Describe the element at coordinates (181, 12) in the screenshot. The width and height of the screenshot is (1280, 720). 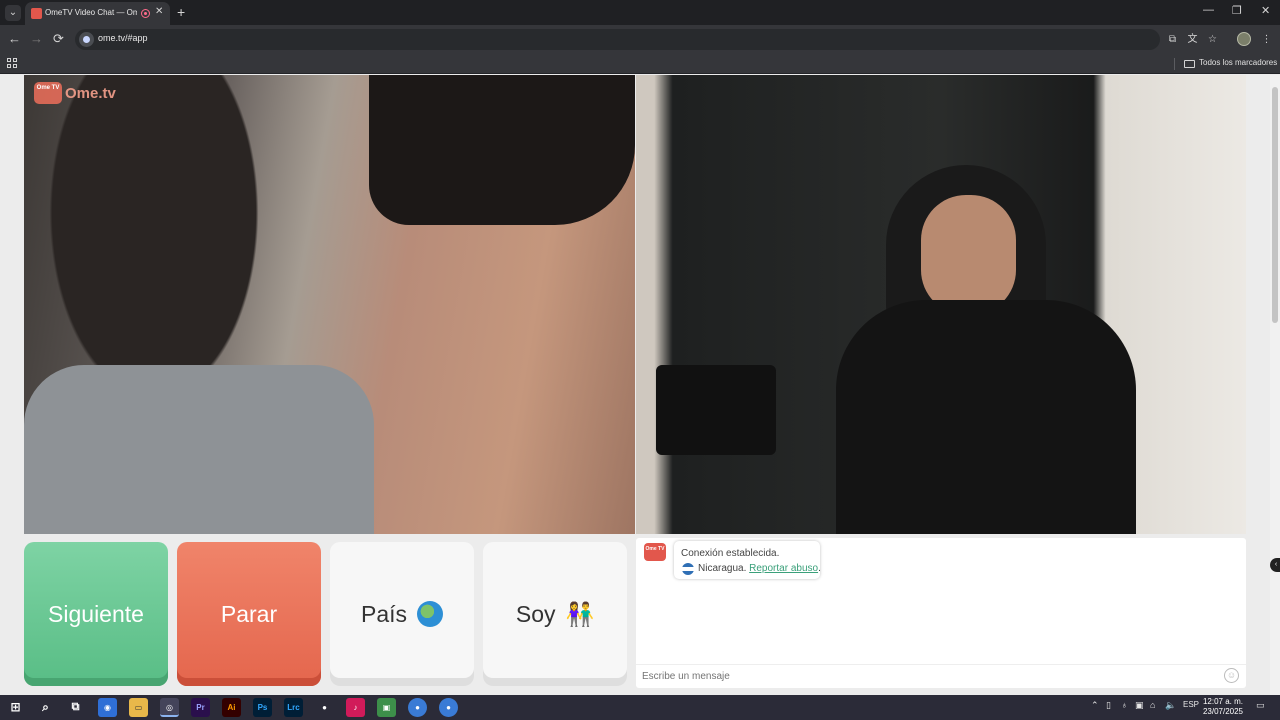
I see `new-tab-button: +` at that location.